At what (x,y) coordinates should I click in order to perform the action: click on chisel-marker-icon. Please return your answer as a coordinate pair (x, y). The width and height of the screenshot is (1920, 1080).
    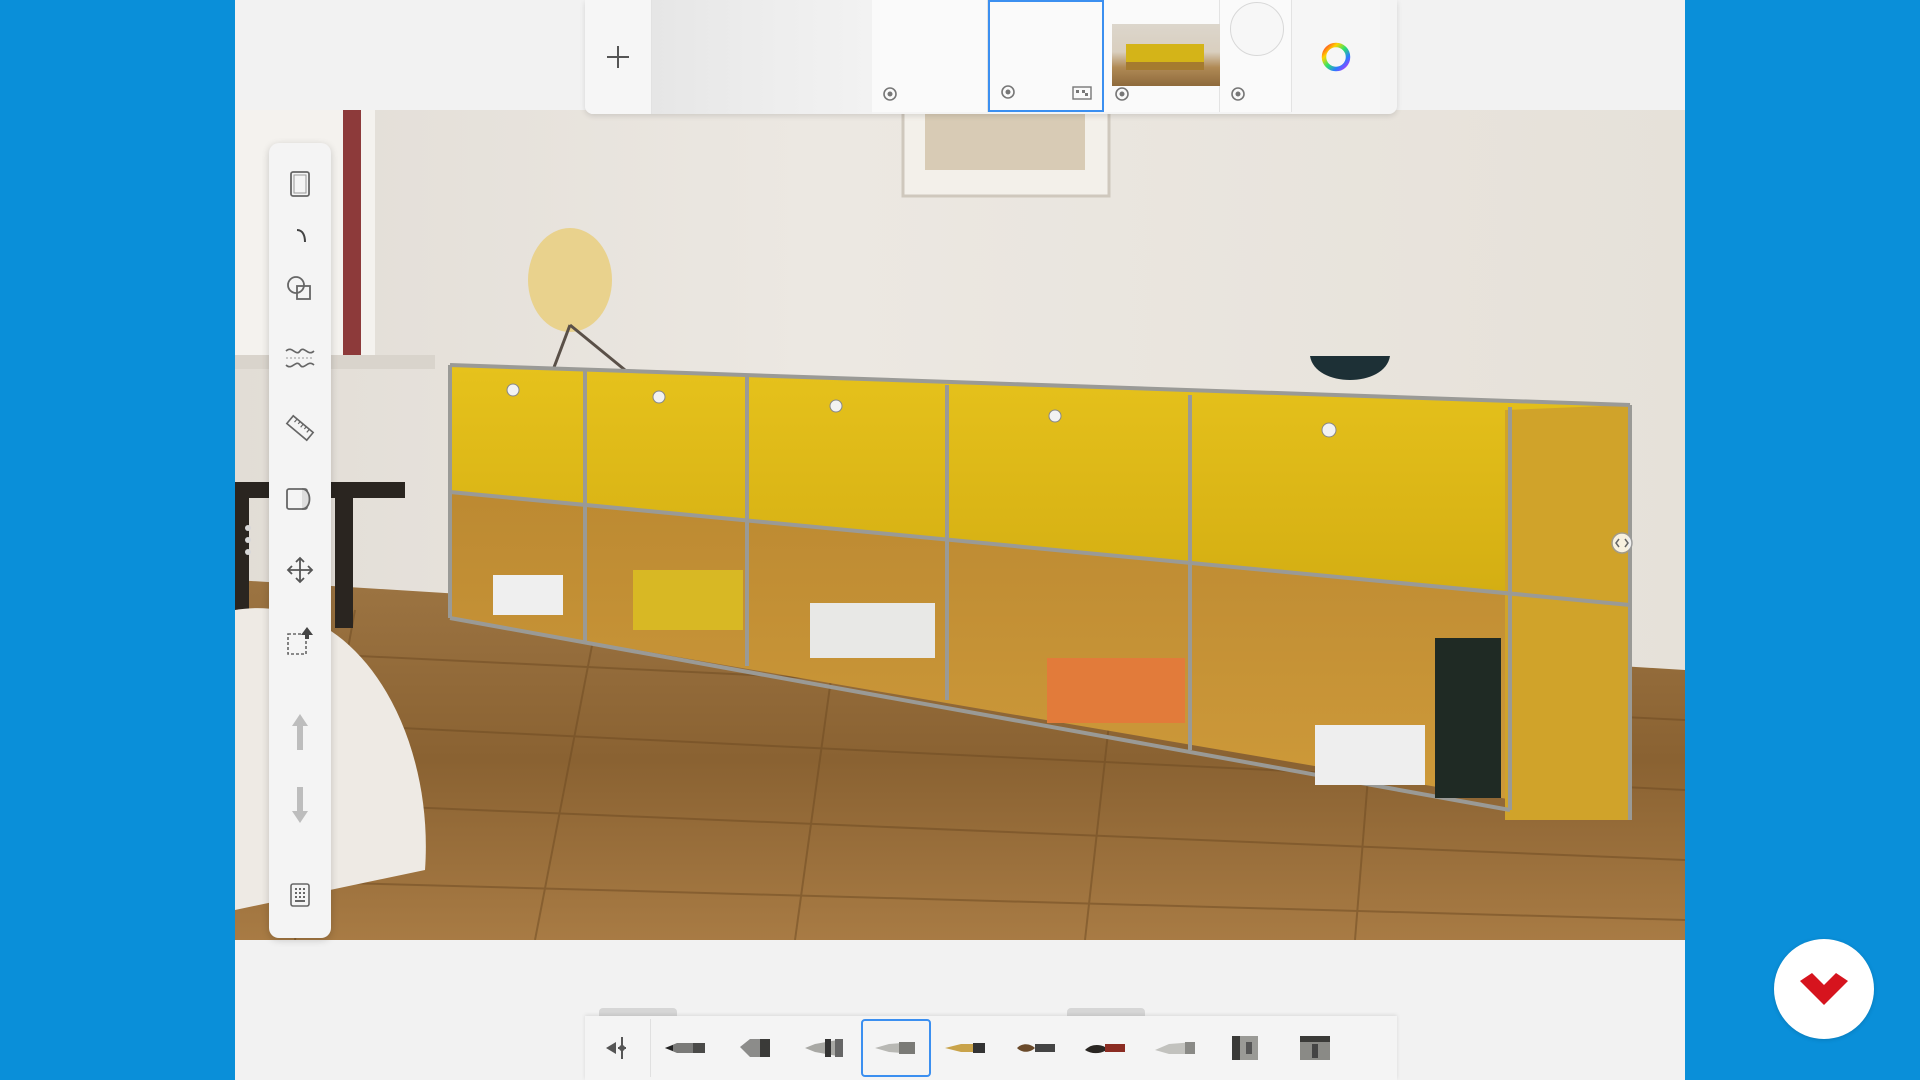
    Looking at the image, I should click on (1175, 1048).